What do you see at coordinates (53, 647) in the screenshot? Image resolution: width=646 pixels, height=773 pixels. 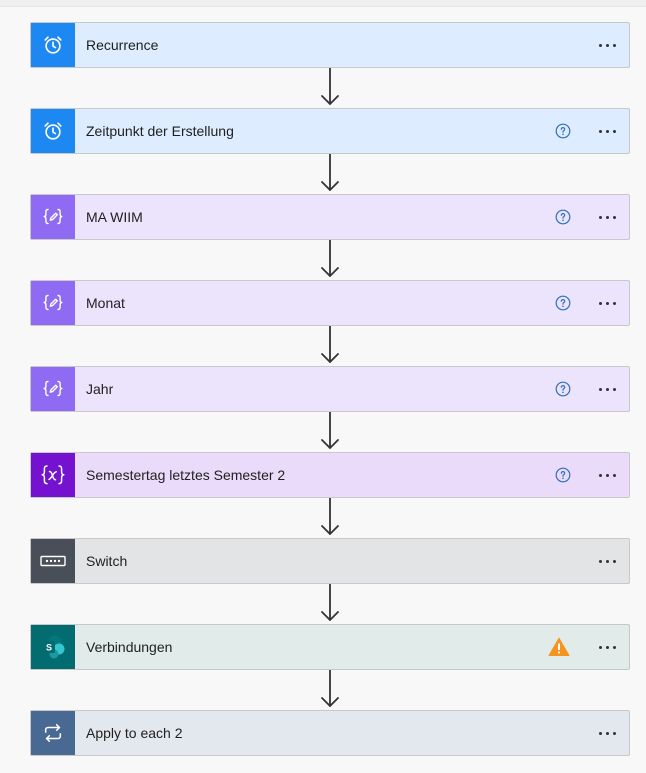 I see `sharepoint-icon: S` at bounding box center [53, 647].